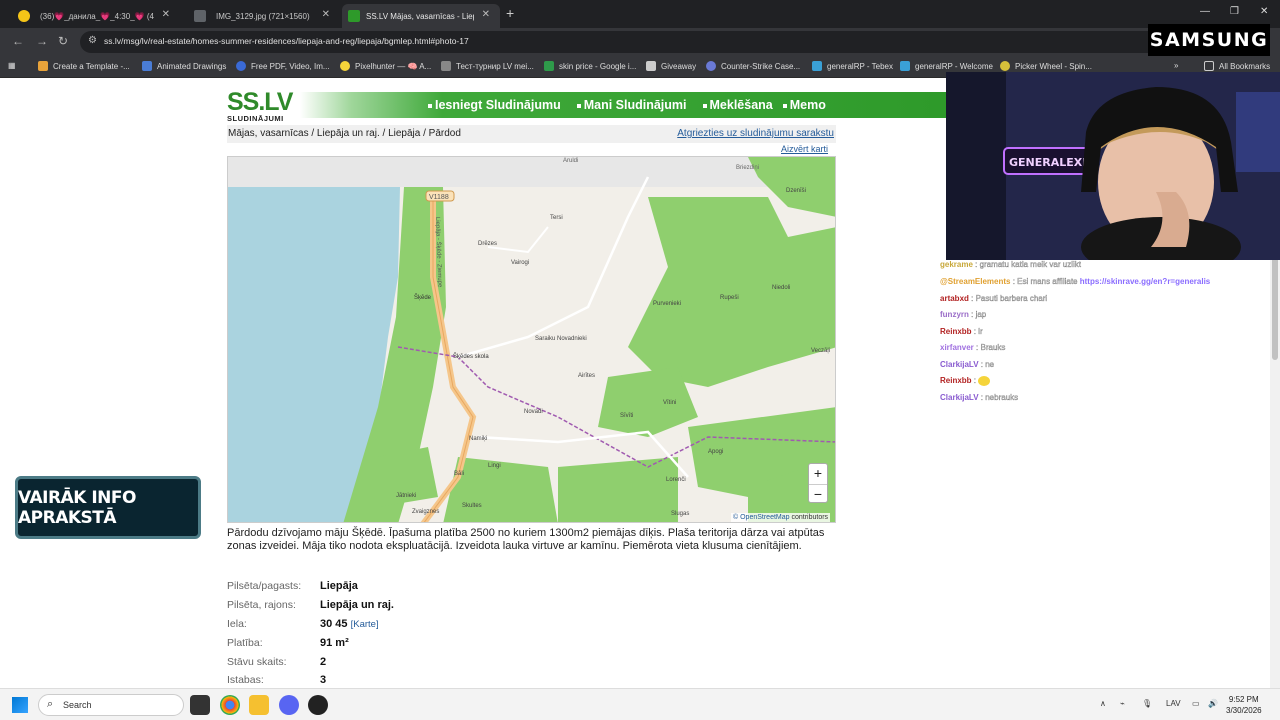  What do you see at coordinates (967, 364) in the screenshot?
I see `chat-message: ClarkijaLV : ne` at bounding box center [967, 364].